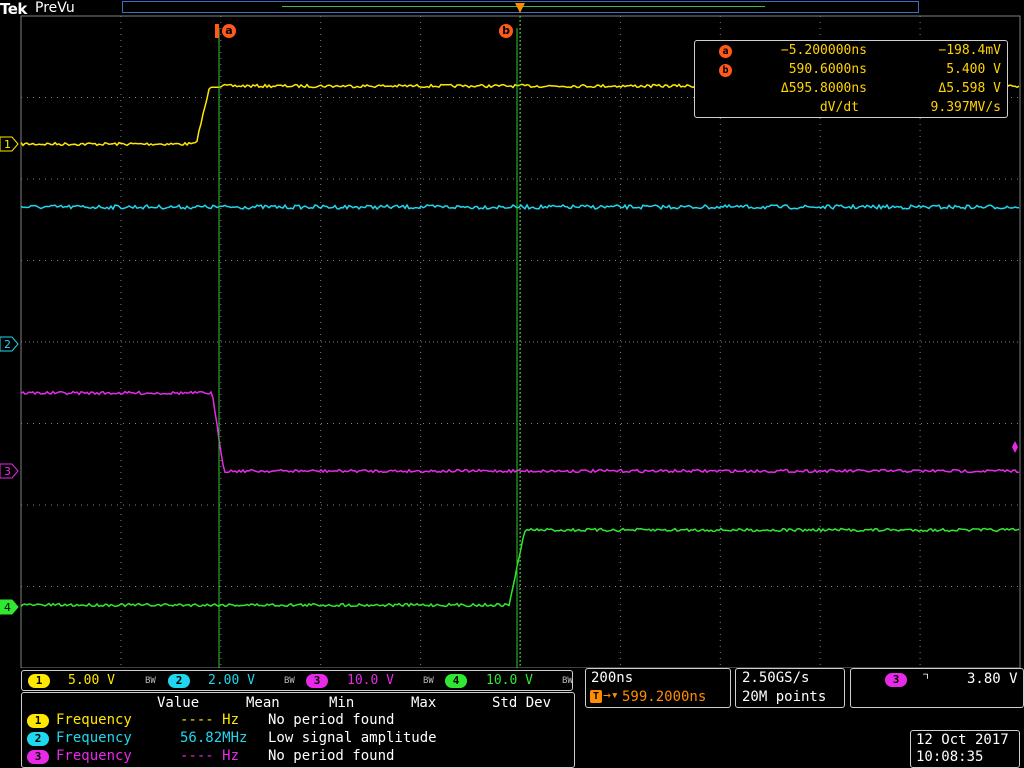 This screenshot has width=1024, height=768. I want to click on meas1-message: No period found, so click(331, 720).